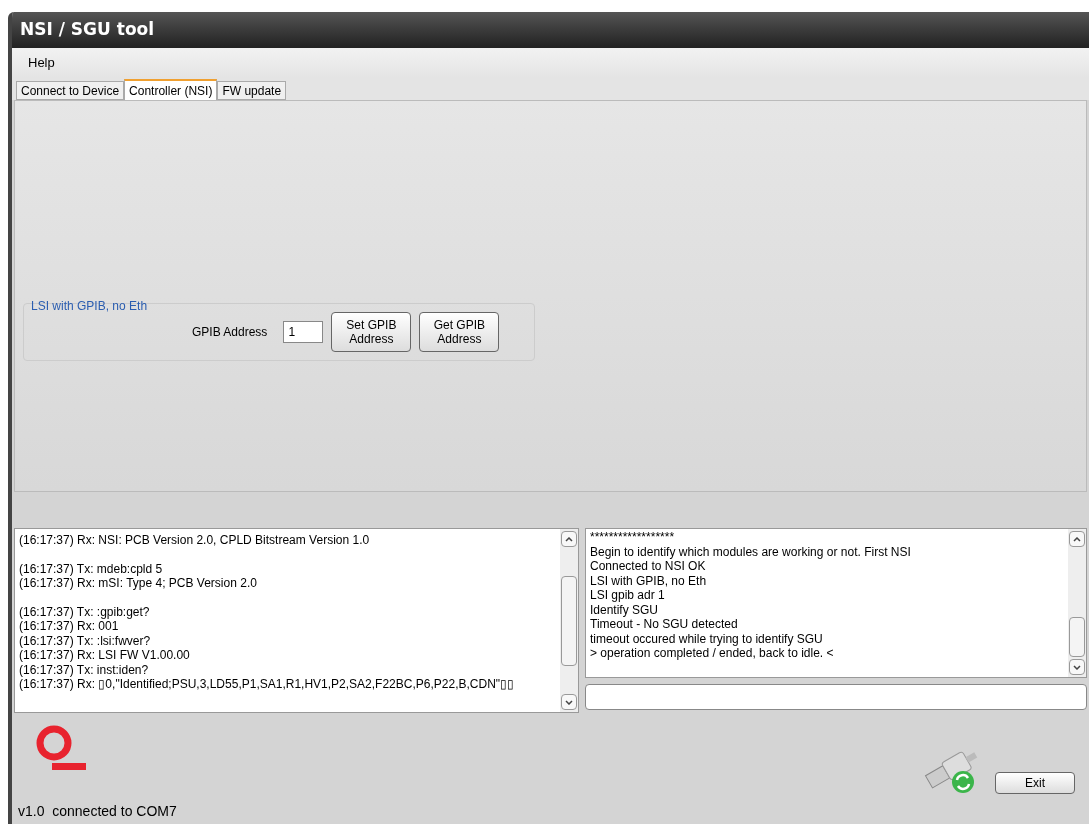 The height and width of the screenshot is (824, 1089). What do you see at coordinates (195, 540) in the screenshot?
I see `log-line: (16:17:37) Rx: NSI: PCB Version 2.0, CPLD Bitstream Version 1.0` at bounding box center [195, 540].